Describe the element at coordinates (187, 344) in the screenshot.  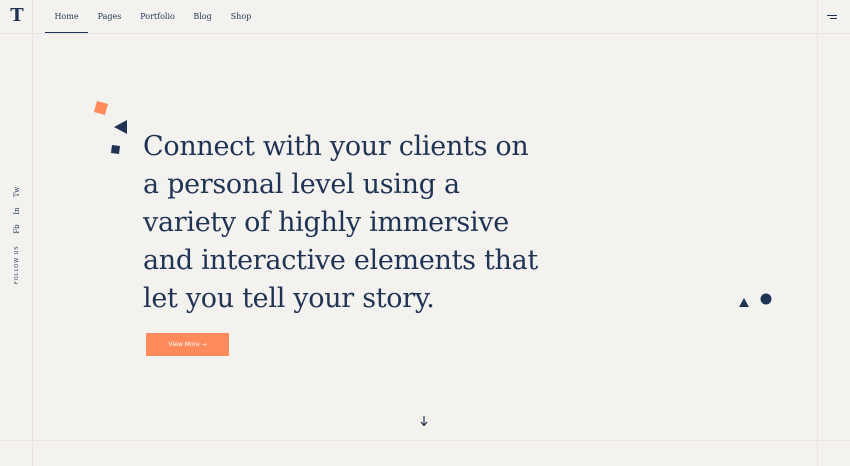
I see `view-more-button: View More →` at that location.